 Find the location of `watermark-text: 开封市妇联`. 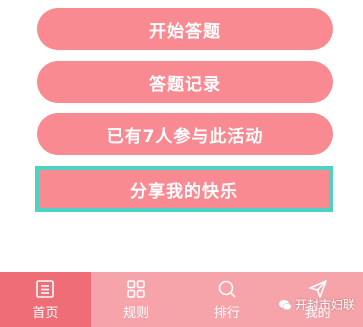

watermark-text: 开封市妇联 is located at coordinates (325, 305).